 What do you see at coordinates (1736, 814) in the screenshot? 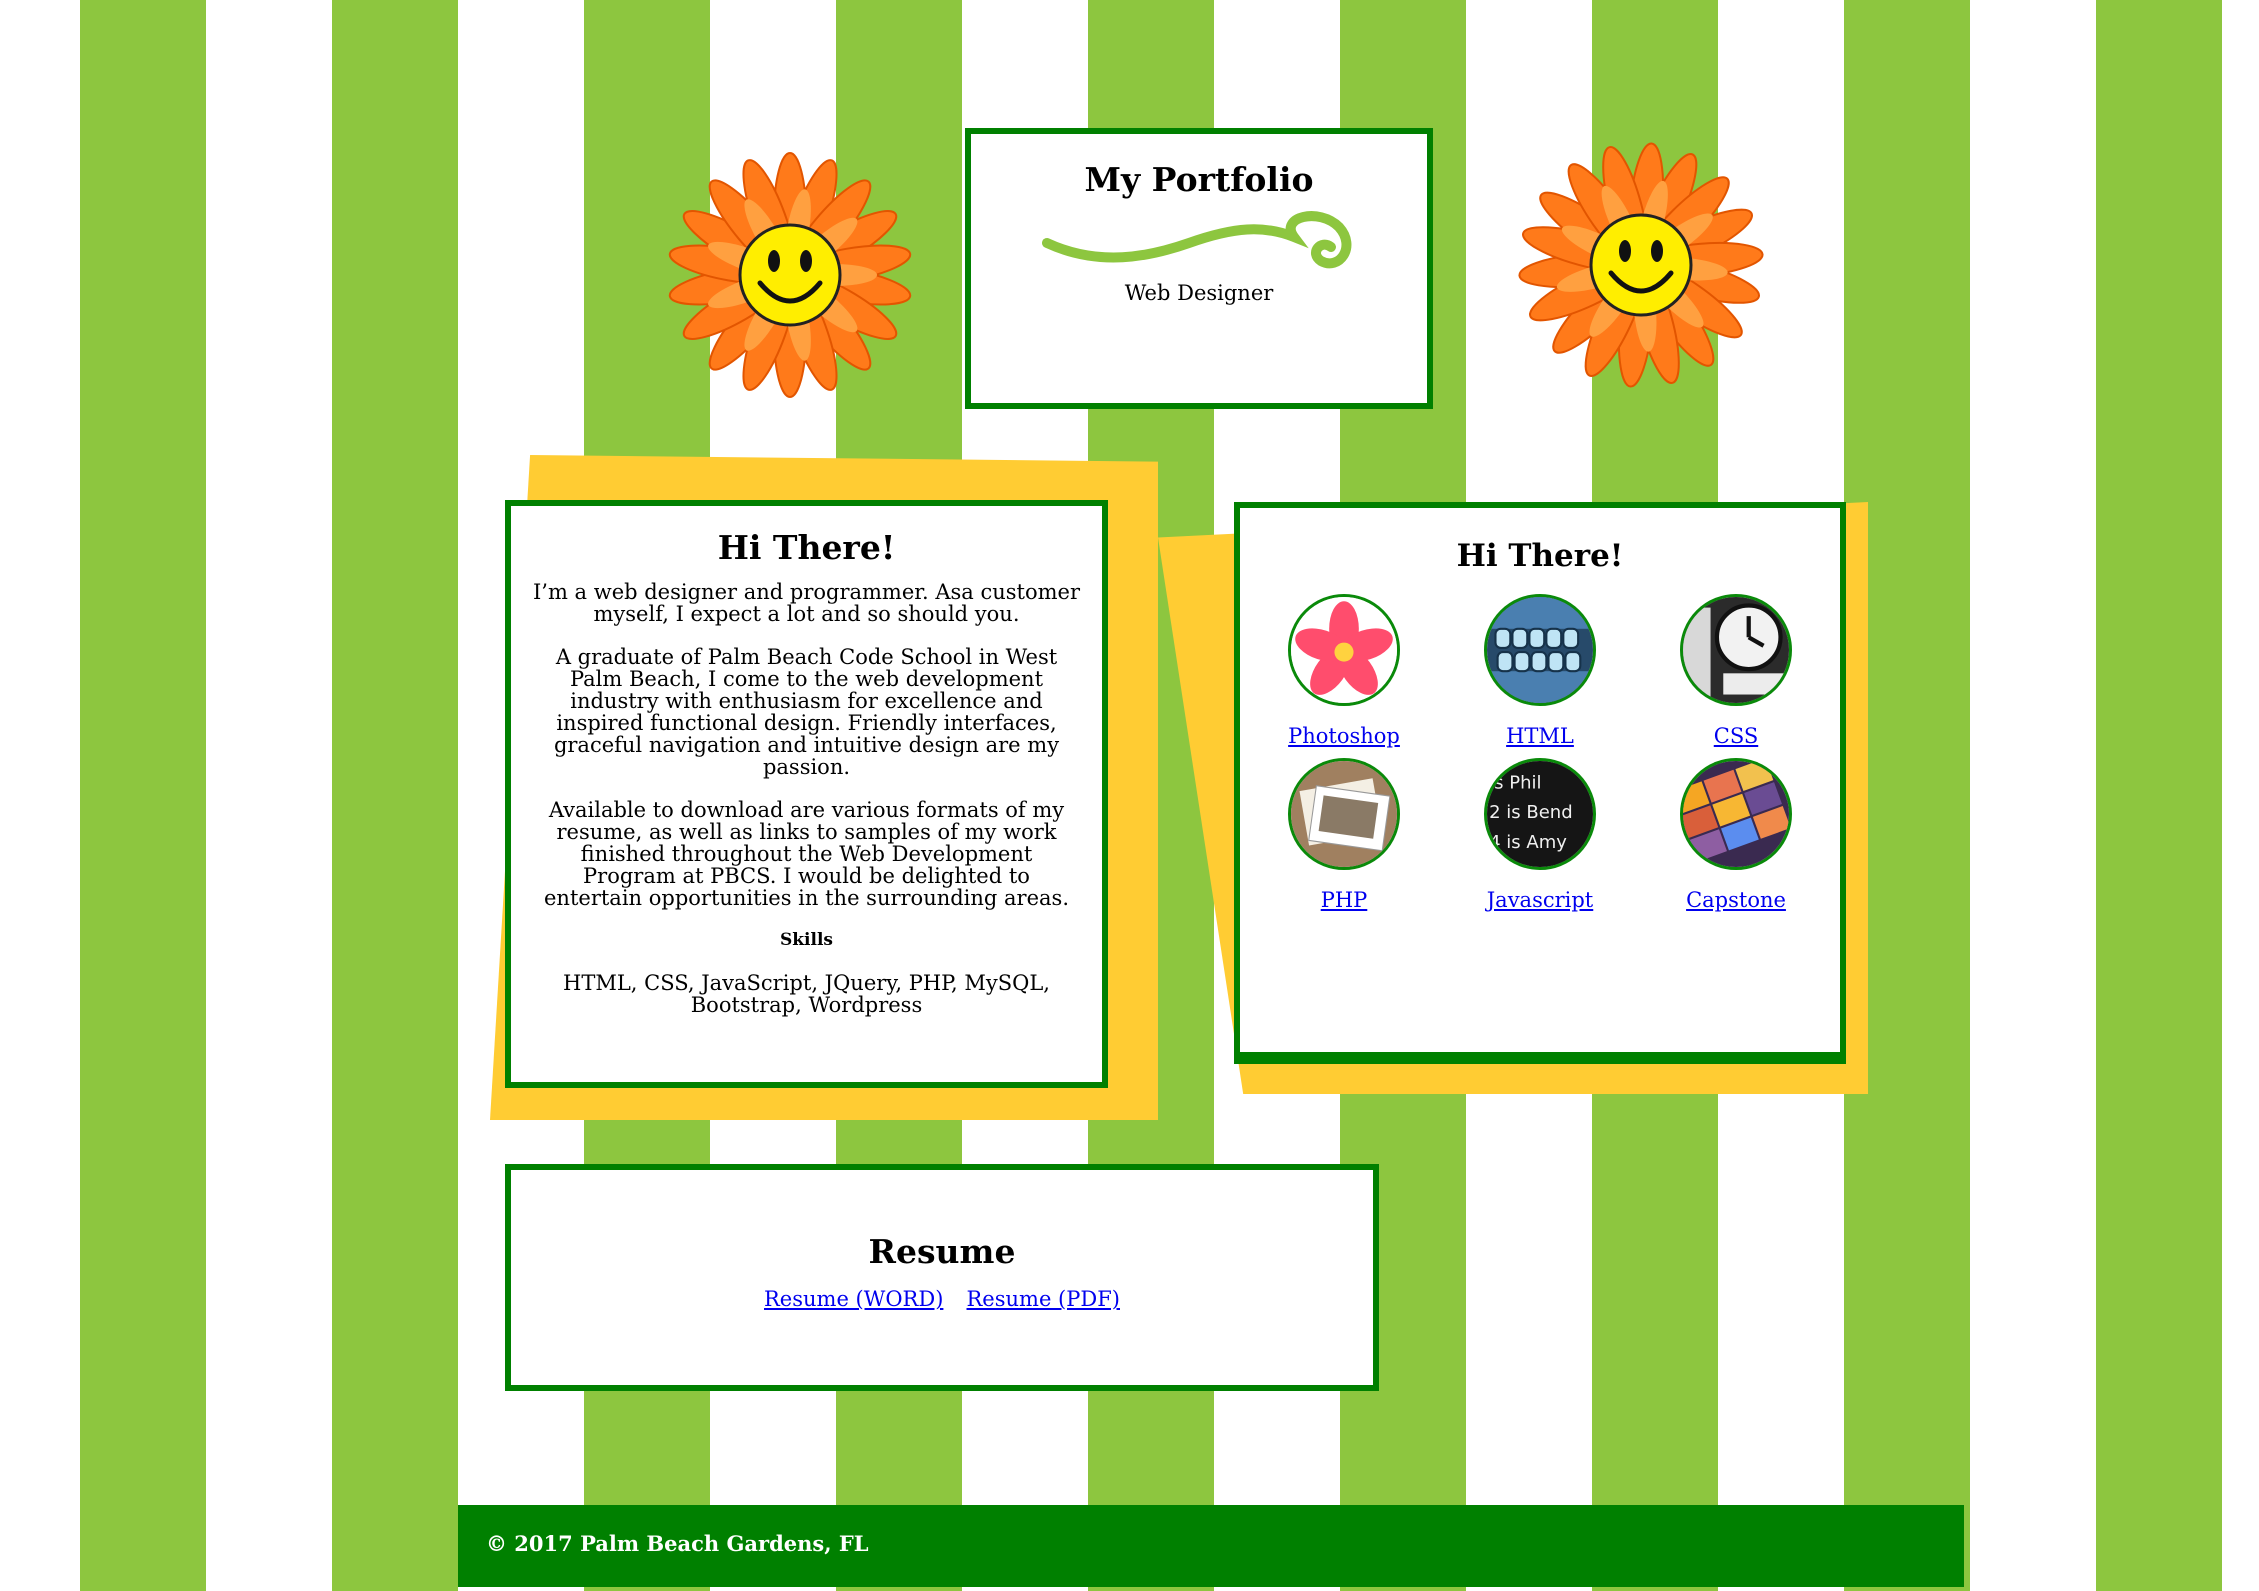
I see `color-tiles-thumbnail-icon` at bounding box center [1736, 814].